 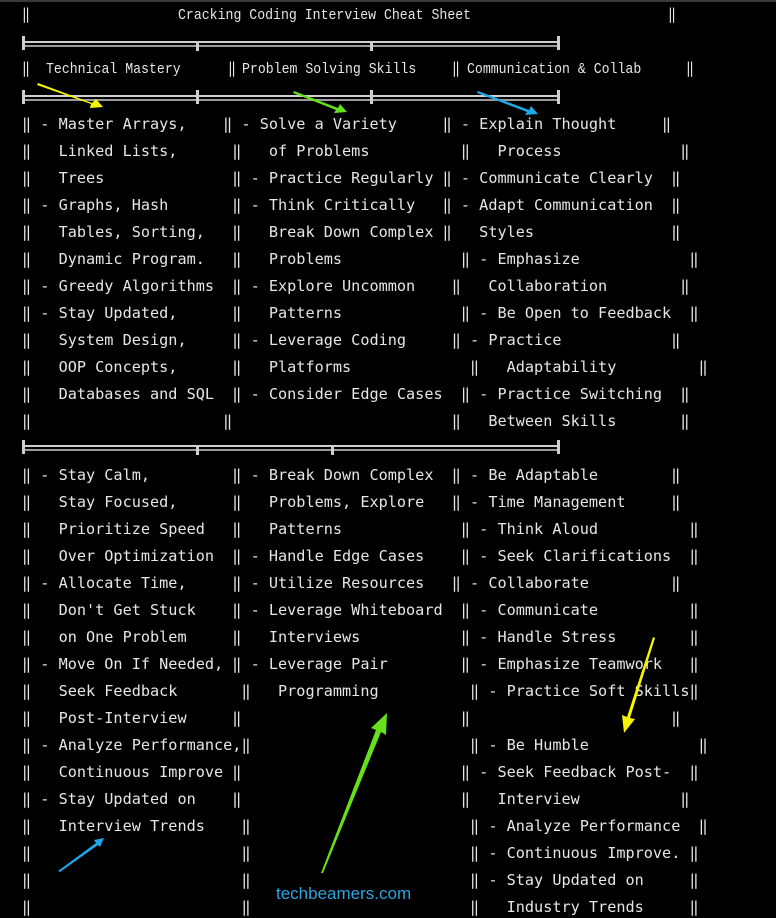 I want to click on yellow-down-arrow-icon, so click(x=638, y=685).